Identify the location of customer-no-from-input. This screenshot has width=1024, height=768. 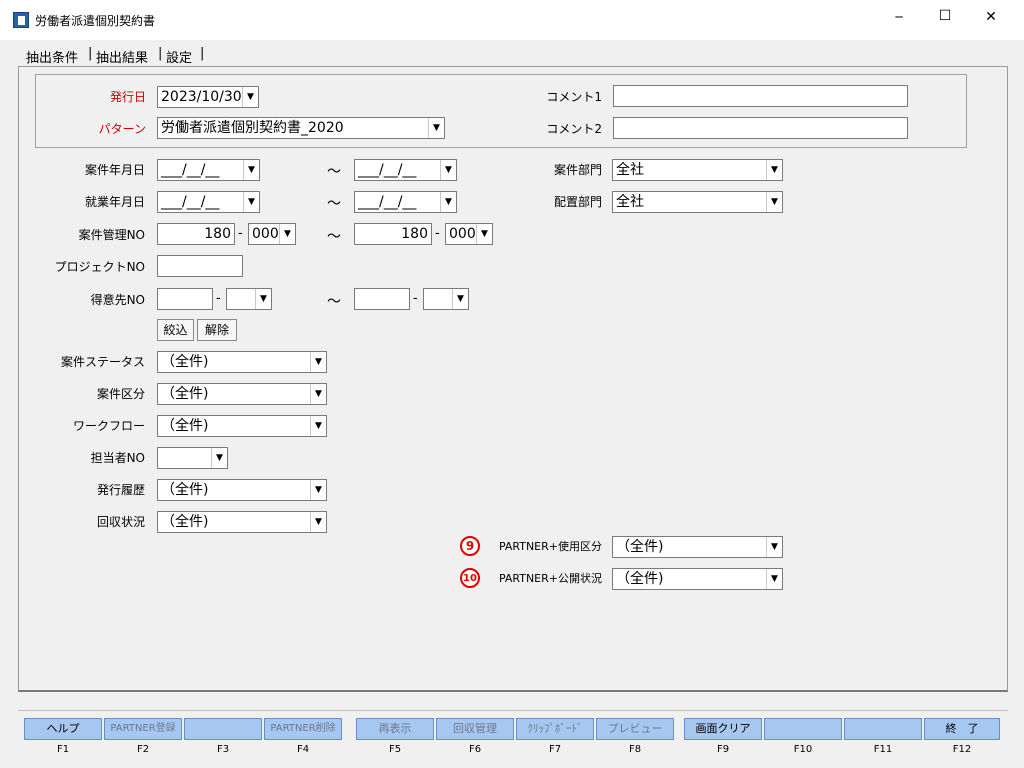
(185, 299).